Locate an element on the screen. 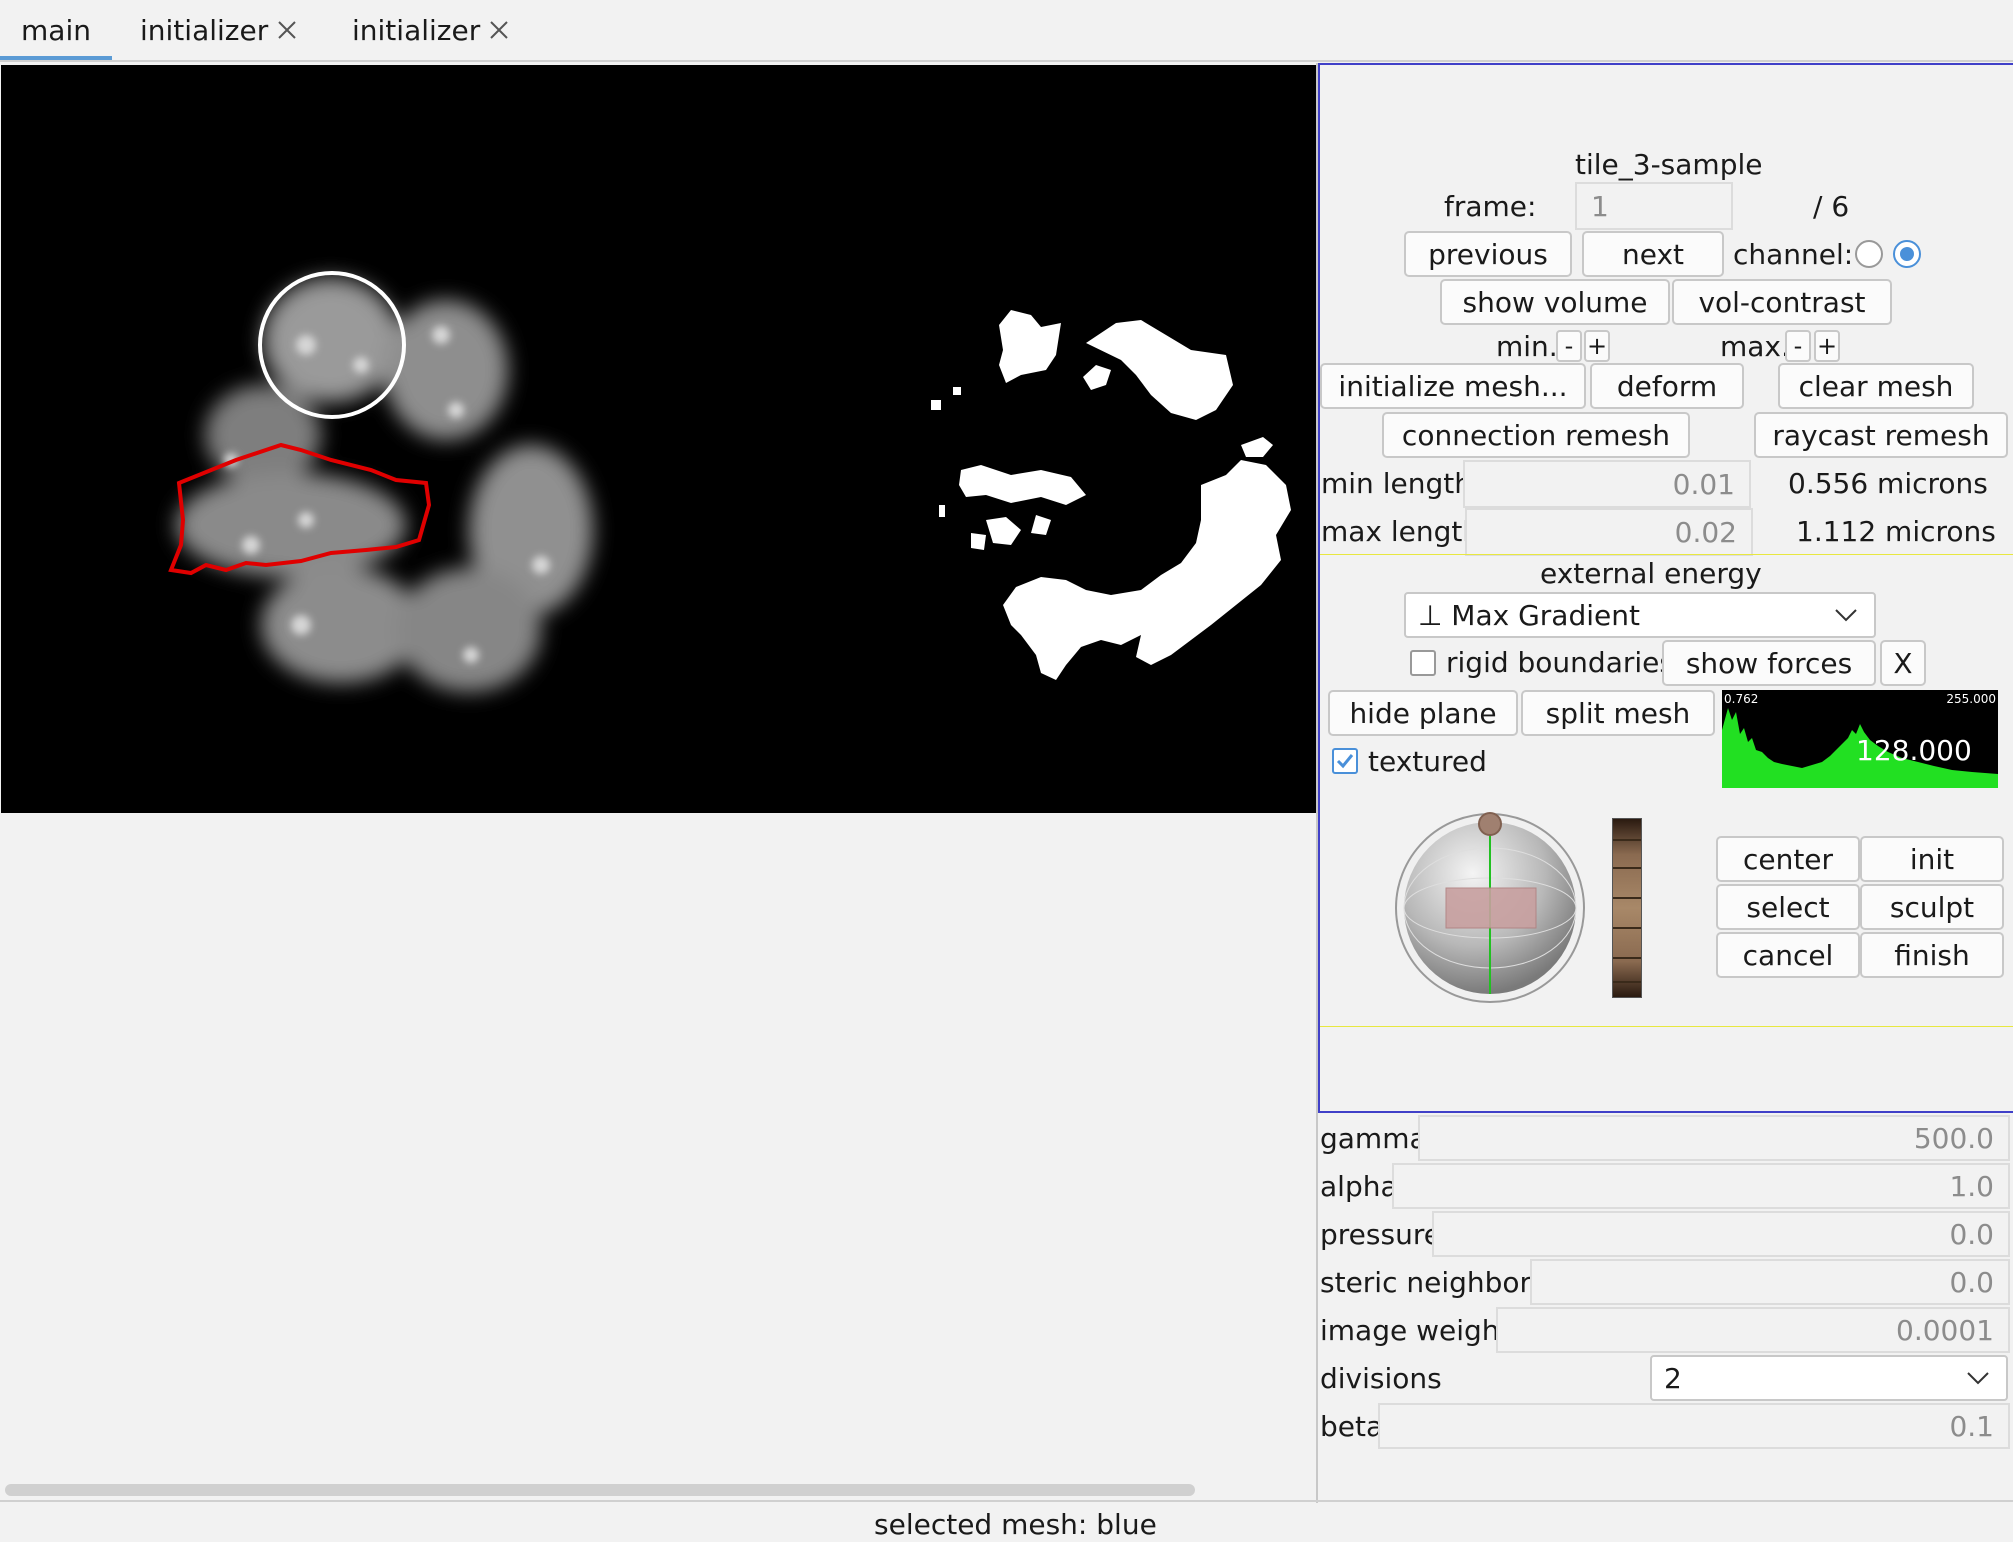  min-label: min. is located at coordinates (1527, 346).